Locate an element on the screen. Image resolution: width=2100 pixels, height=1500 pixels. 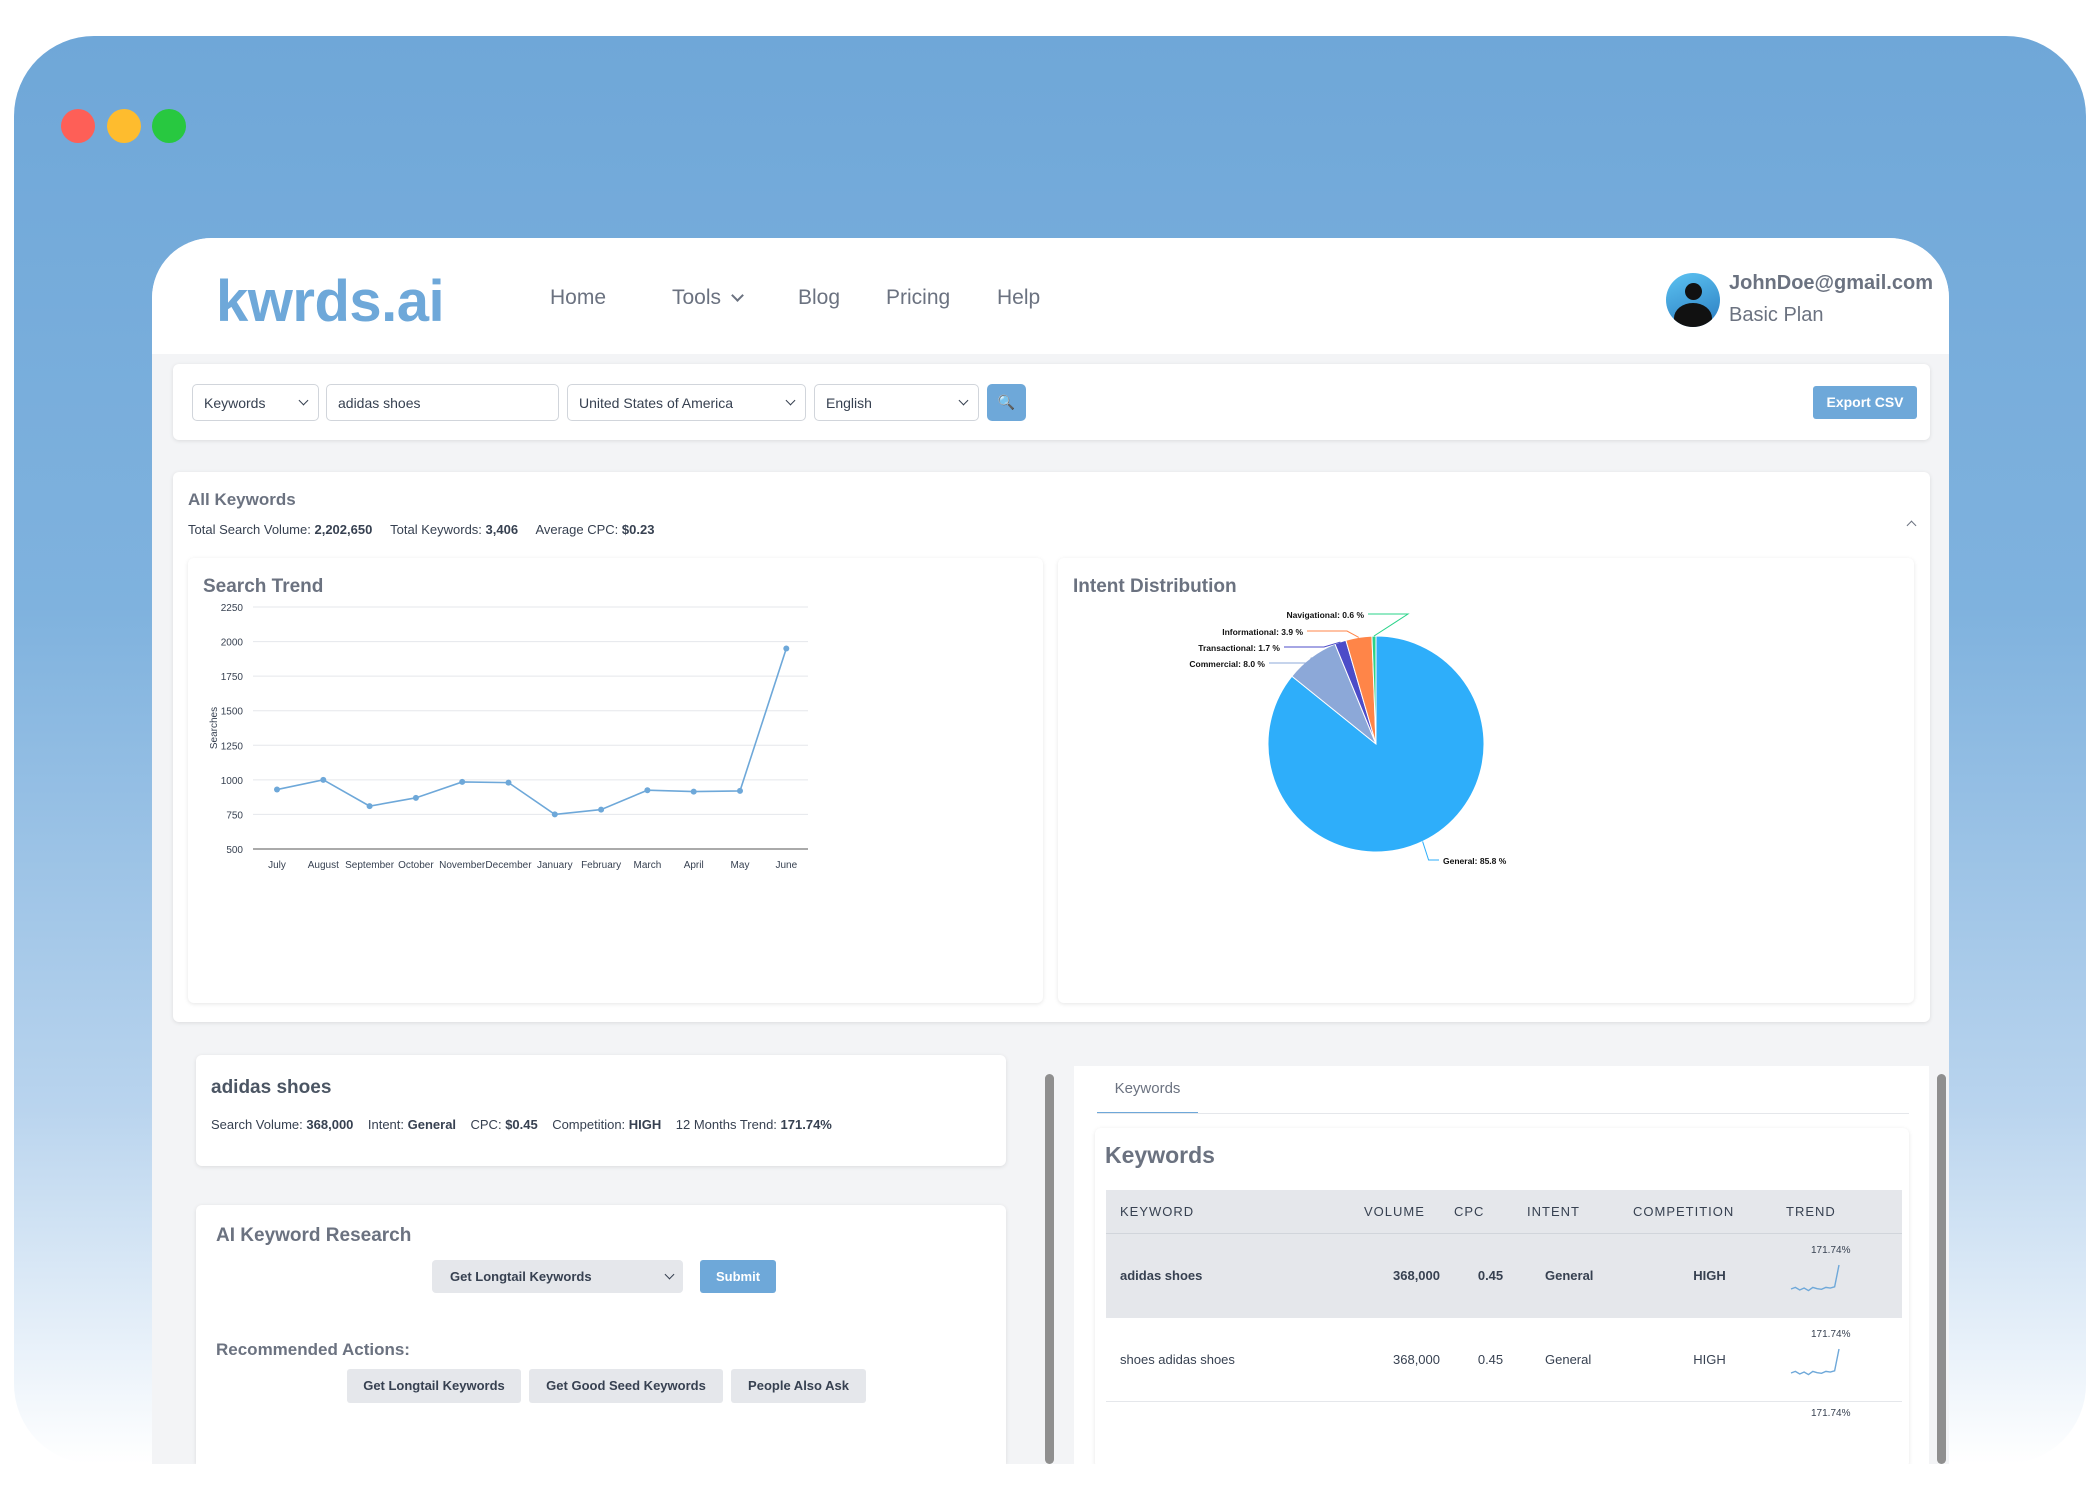
pie-leader-line is located at coordinates (1430, 851).